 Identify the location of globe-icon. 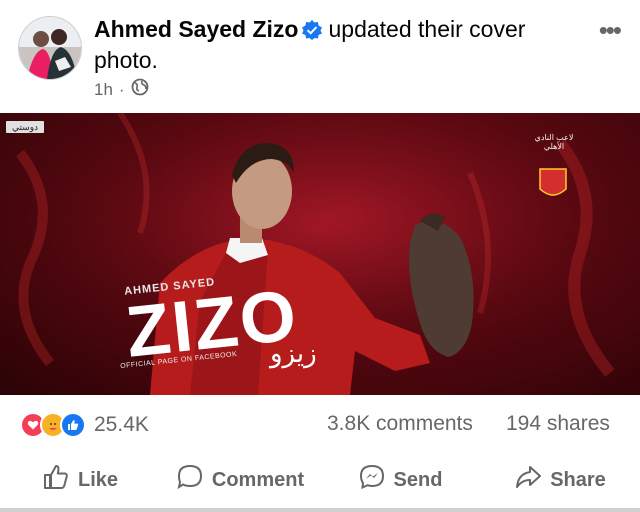
(140, 89).